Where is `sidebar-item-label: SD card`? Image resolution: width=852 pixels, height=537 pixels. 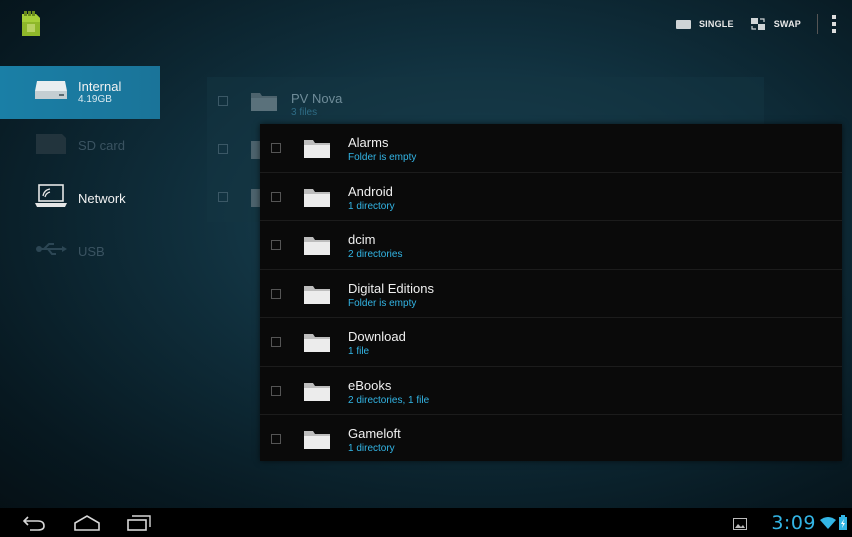
sidebar-item-label: SD card is located at coordinates (101, 145).